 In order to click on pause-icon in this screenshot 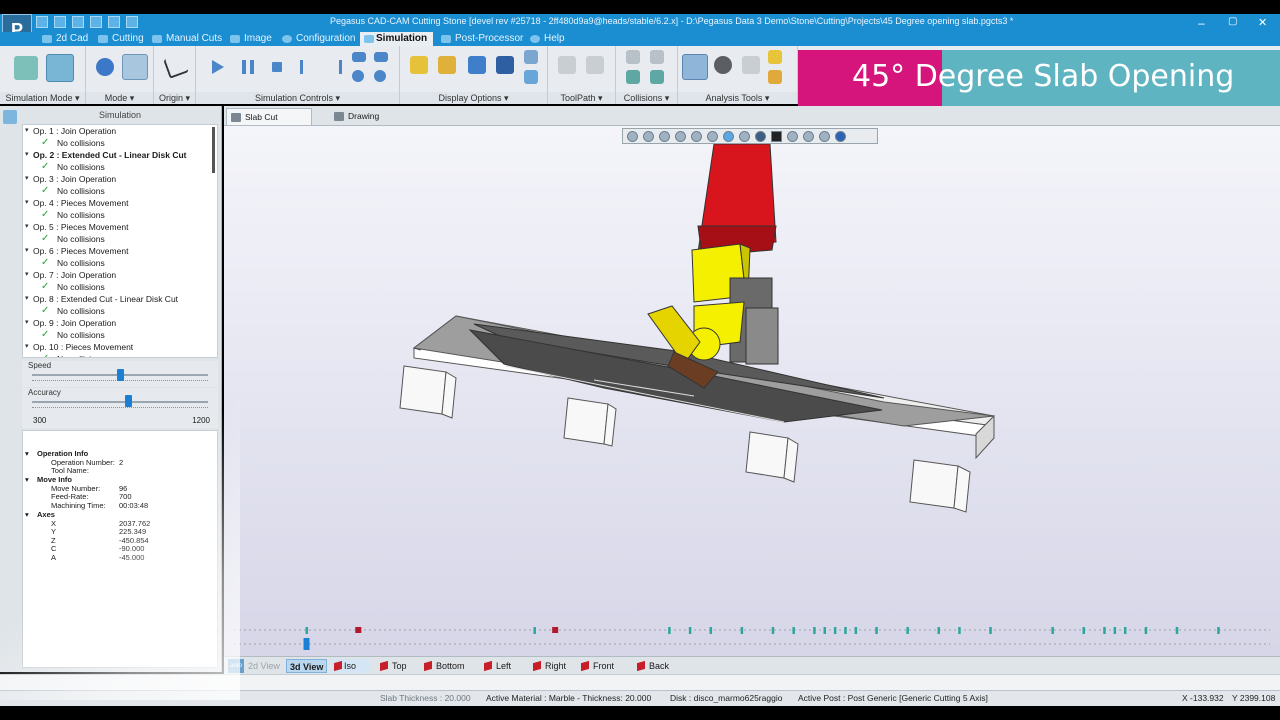, I will do `click(248, 67)`.